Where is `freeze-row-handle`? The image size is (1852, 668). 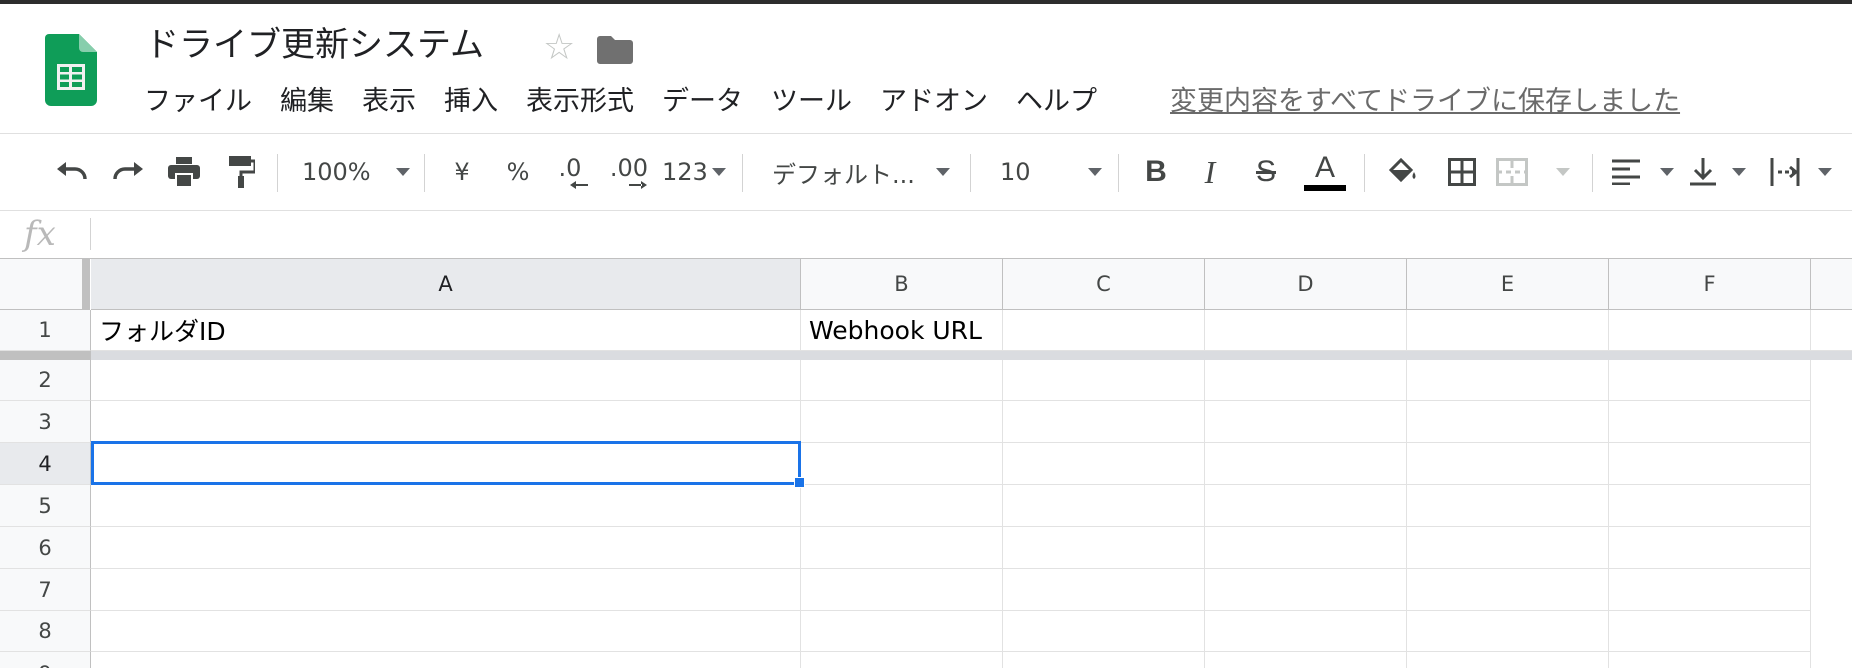 freeze-row-handle is located at coordinates (926, 355).